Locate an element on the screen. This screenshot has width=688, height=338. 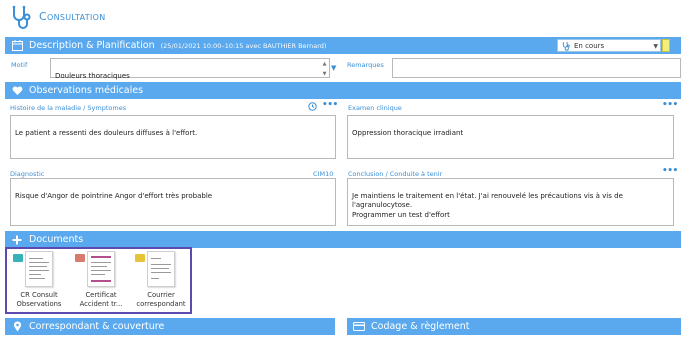
document-item: Courrier correspondant is located at coordinates (161, 282).